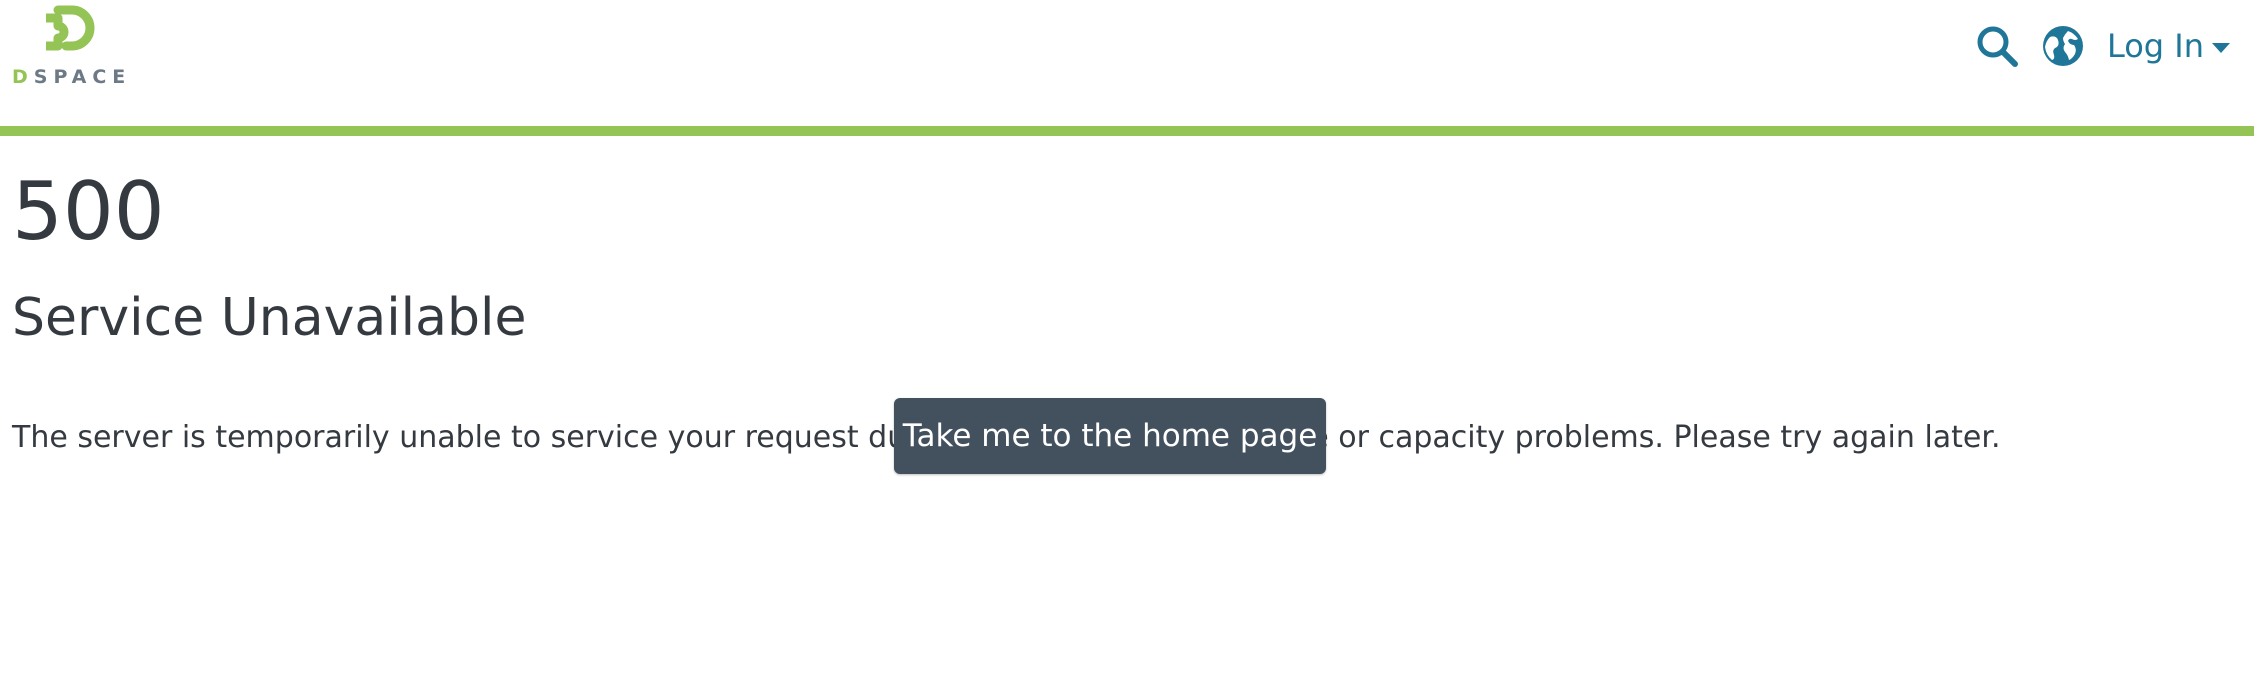 This screenshot has height=676, width=2254. I want to click on dspace-logo: DSPACE, so click(70, 48).